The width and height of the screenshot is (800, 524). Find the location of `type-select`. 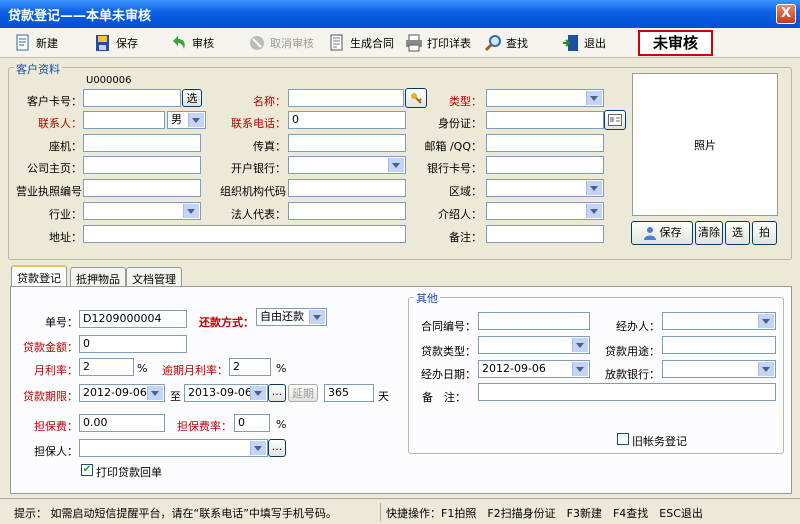

type-select is located at coordinates (545, 98).